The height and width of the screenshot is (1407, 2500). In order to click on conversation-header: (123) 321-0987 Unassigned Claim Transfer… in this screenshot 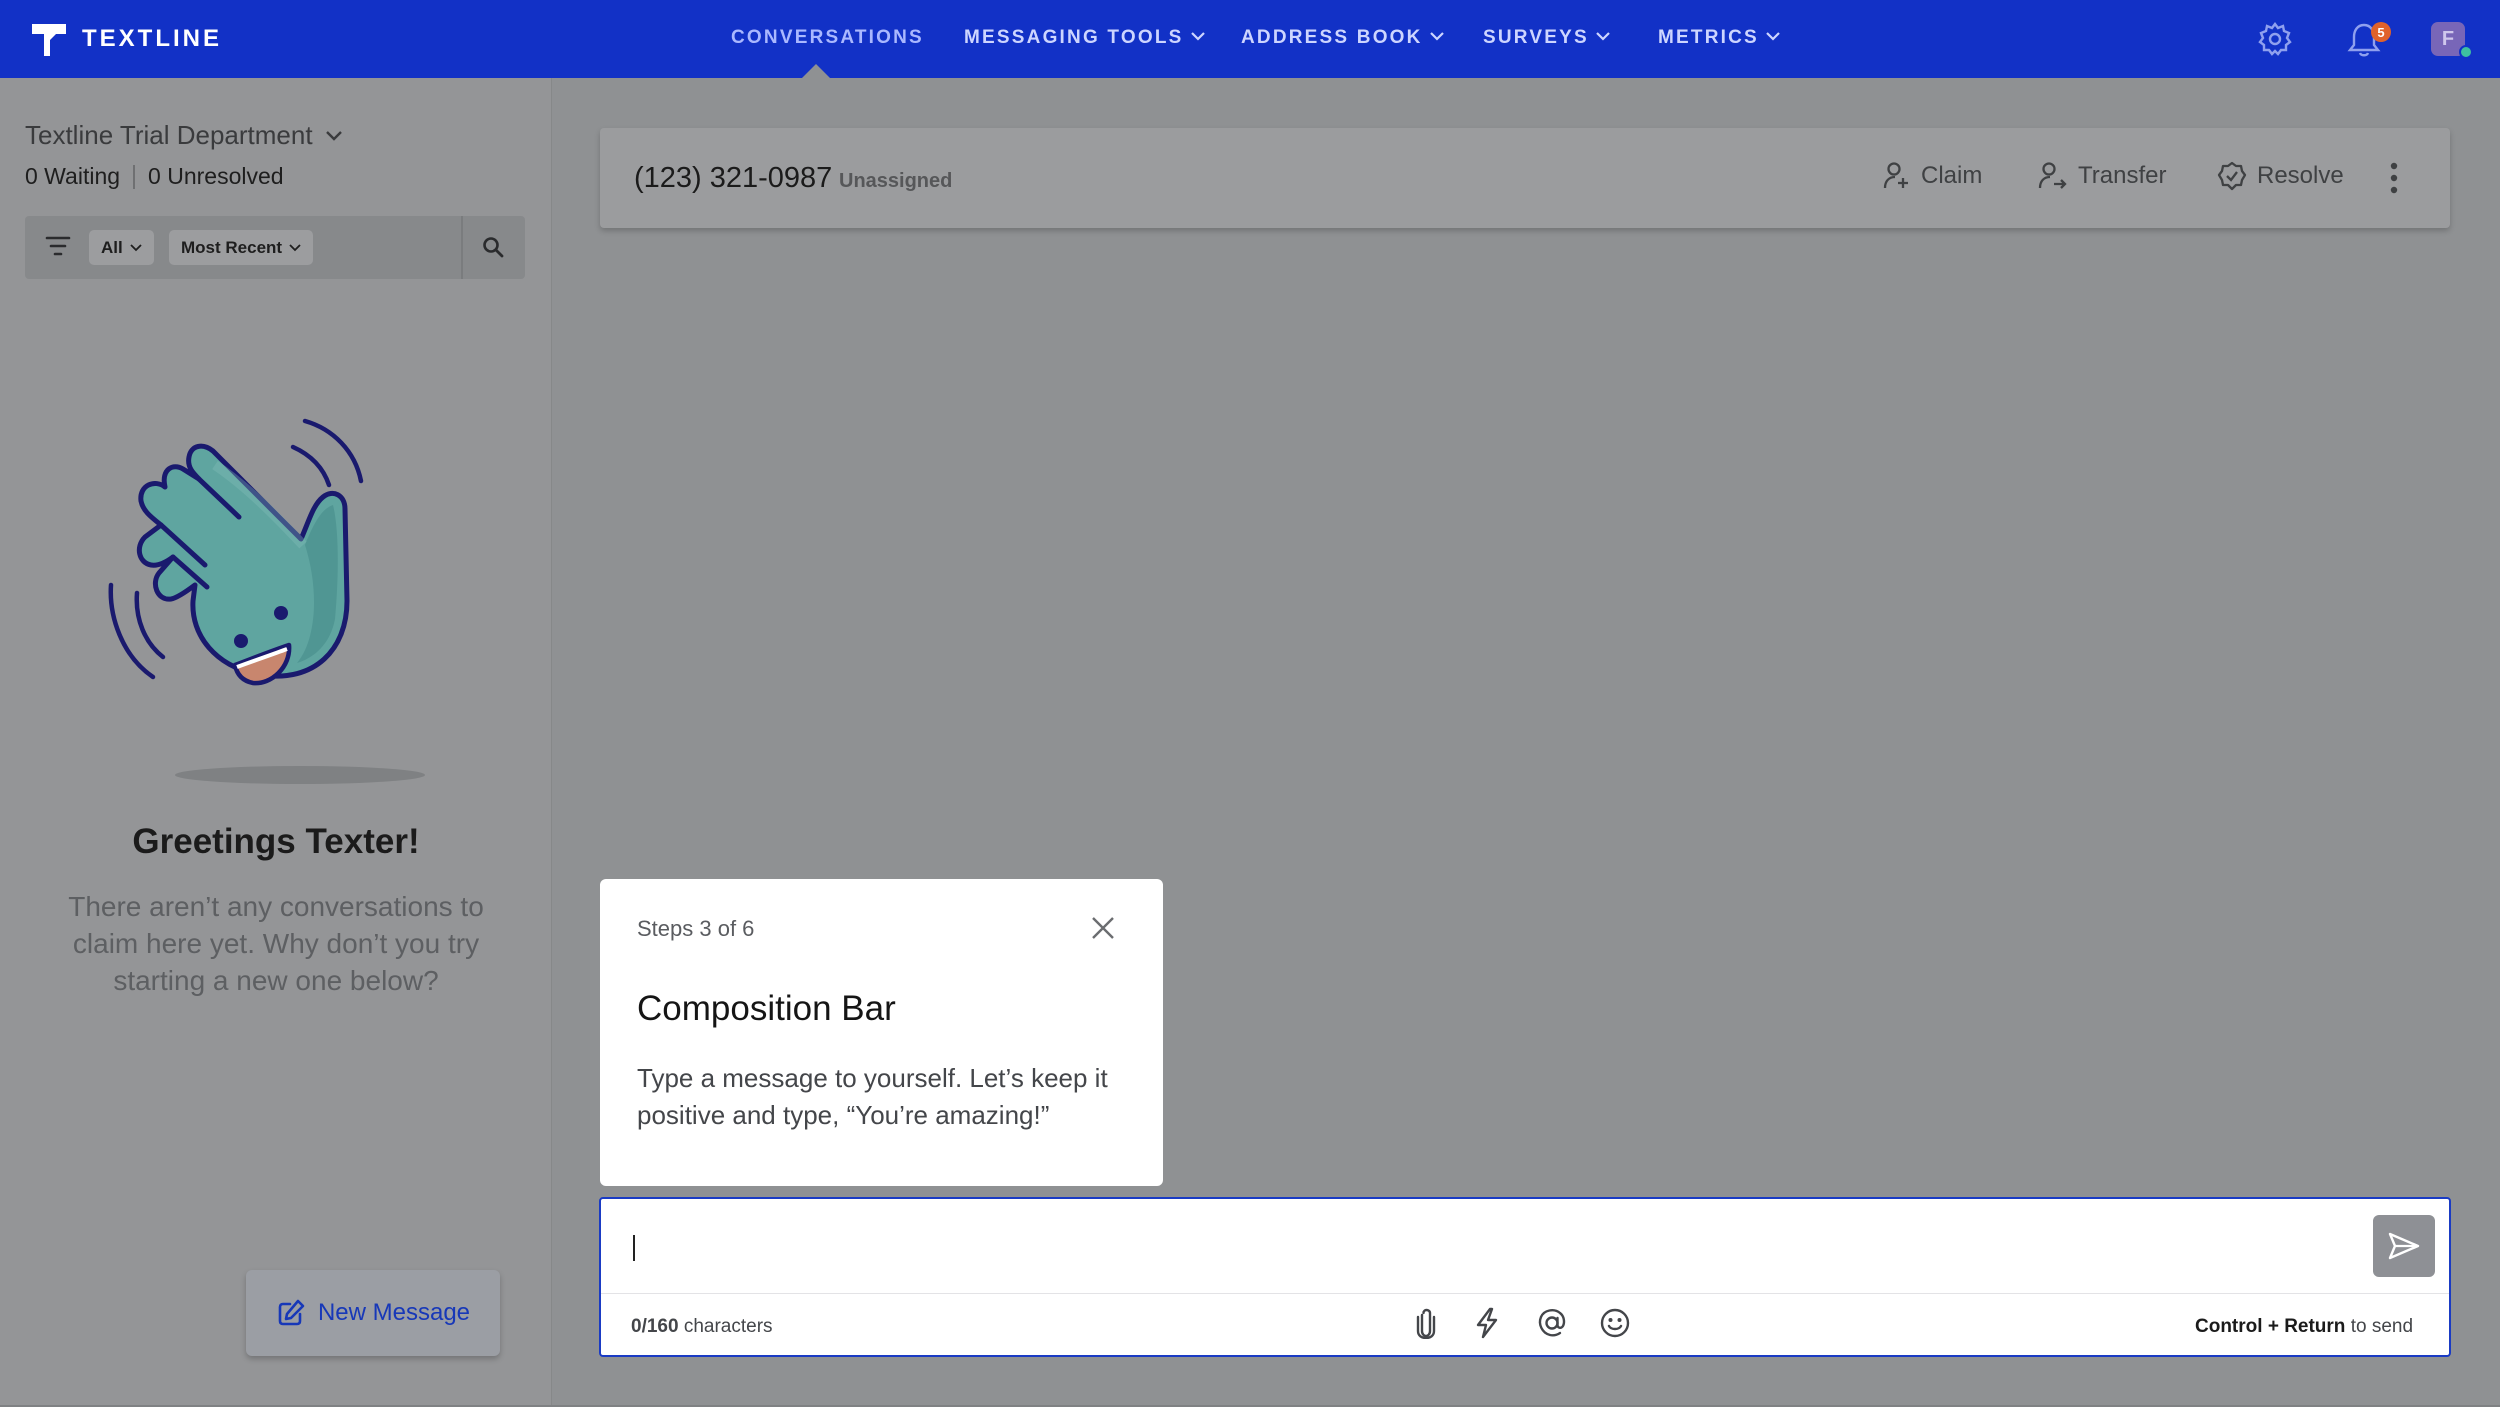, I will do `click(1525, 178)`.